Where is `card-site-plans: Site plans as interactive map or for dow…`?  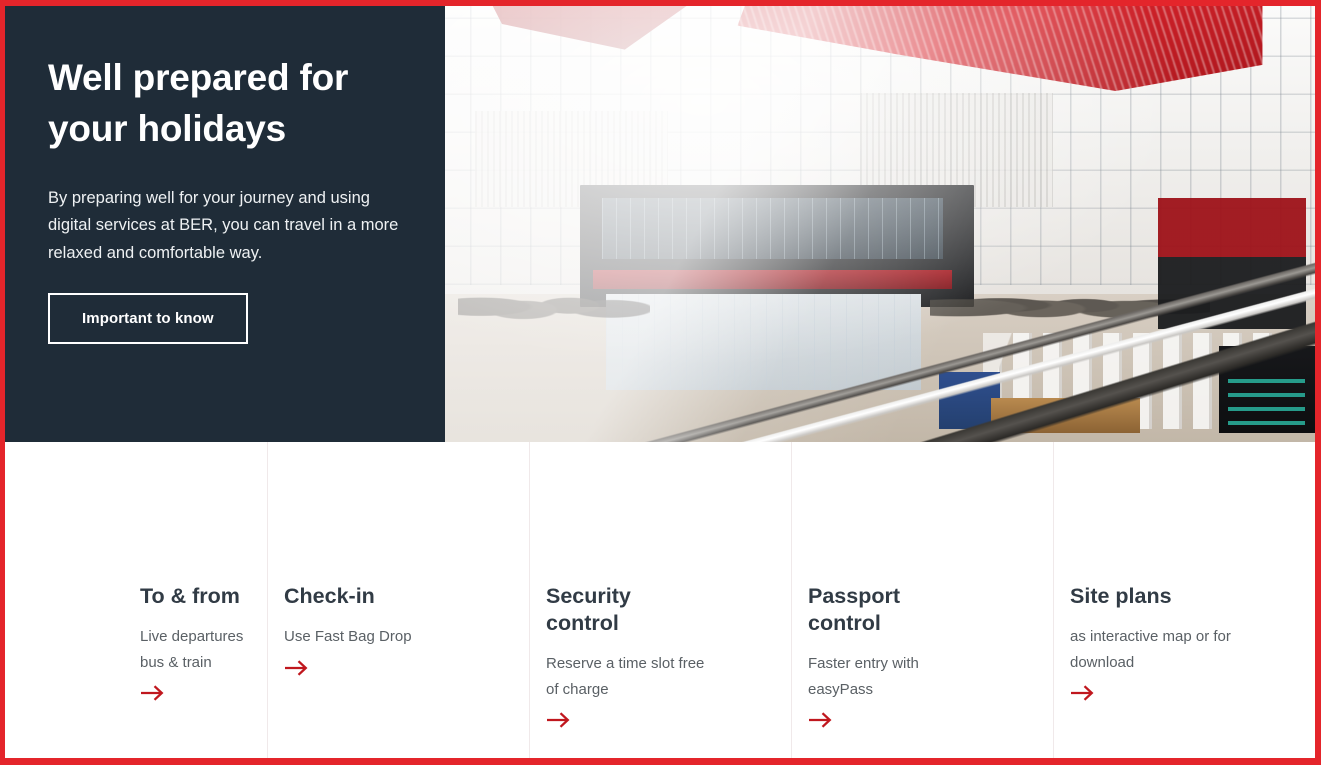 card-site-plans: Site plans as interactive map or for dow… is located at coordinates (1184, 600).